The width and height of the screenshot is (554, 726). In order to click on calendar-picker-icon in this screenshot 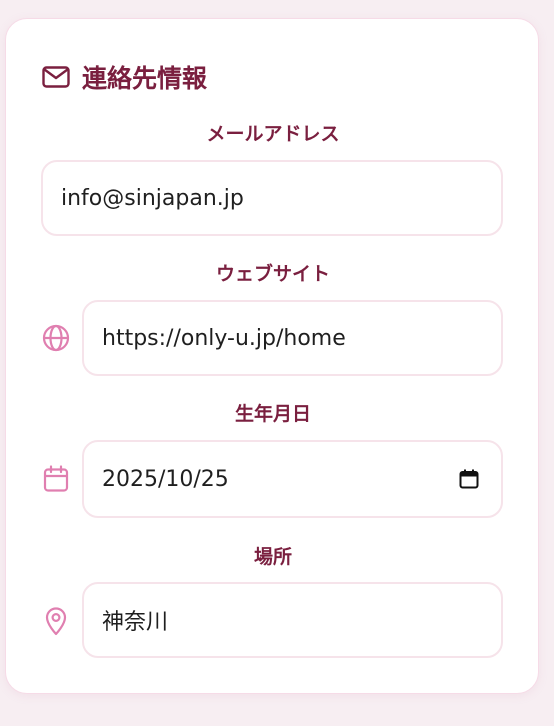, I will do `click(469, 479)`.